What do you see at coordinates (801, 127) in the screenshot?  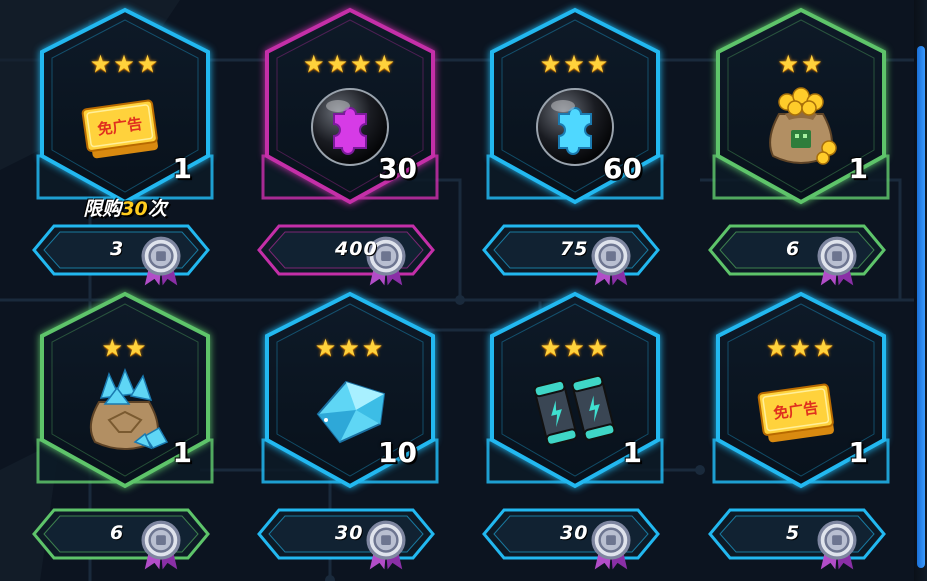 I see `gold-coin-bag-icon` at bounding box center [801, 127].